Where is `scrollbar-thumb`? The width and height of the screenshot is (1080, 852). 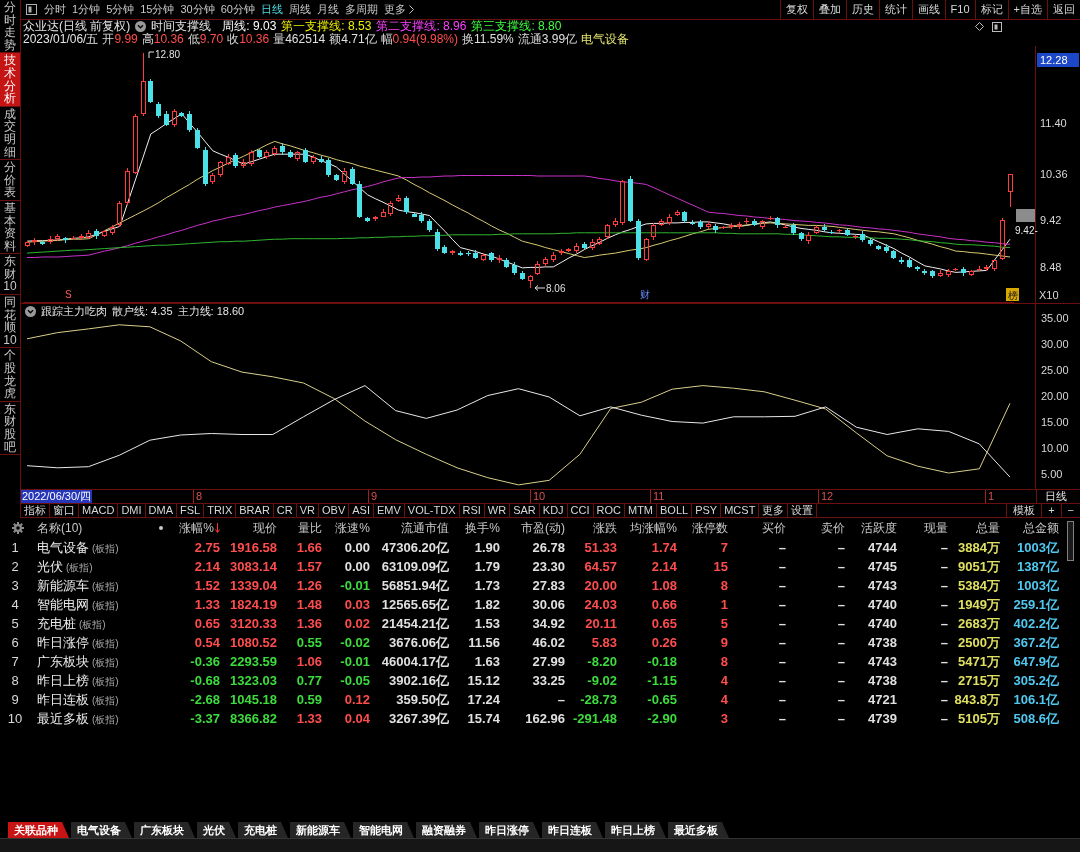
scrollbar-thumb is located at coordinates (1070, 541).